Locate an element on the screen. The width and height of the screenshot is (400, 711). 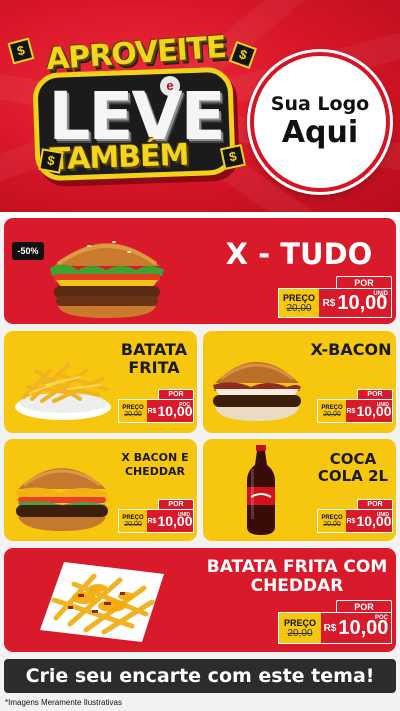
disclaimer-text: *Imagens Meramente Ilustrativas is located at coordinates (63, 702).